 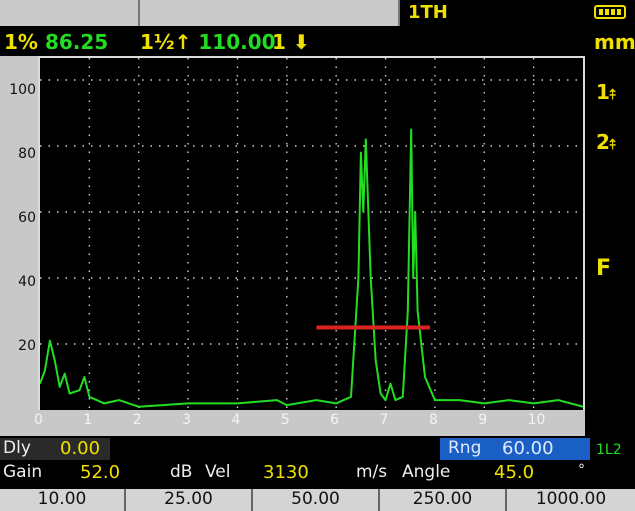 What do you see at coordinates (610, 12) in the screenshot?
I see `battery-icon` at bounding box center [610, 12].